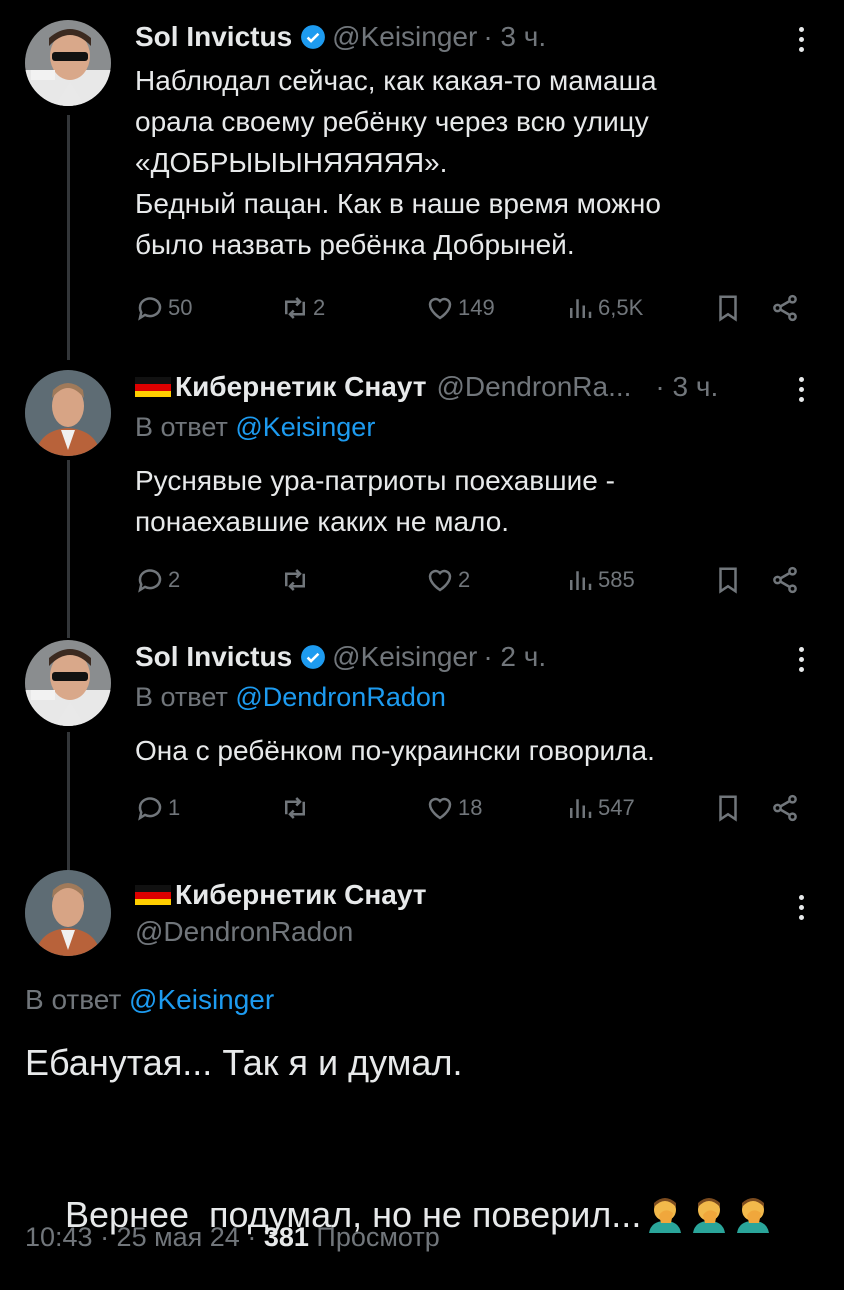 The height and width of the screenshot is (1290, 844). What do you see at coordinates (616, 807) in the screenshot?
I see `views-count: 547` at bounding box center [616, 807].